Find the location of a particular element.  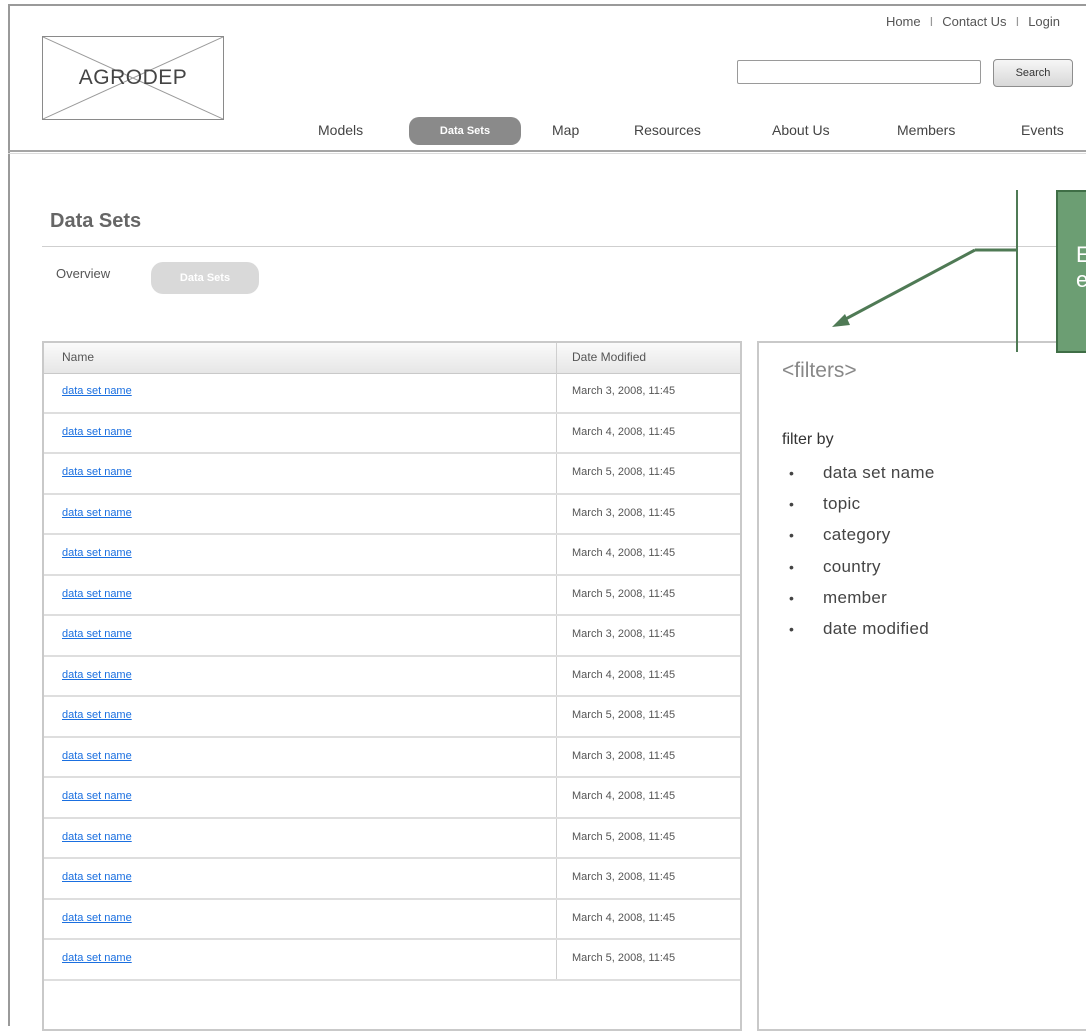

filter-option-label: country is located at coordinates (852, 566).